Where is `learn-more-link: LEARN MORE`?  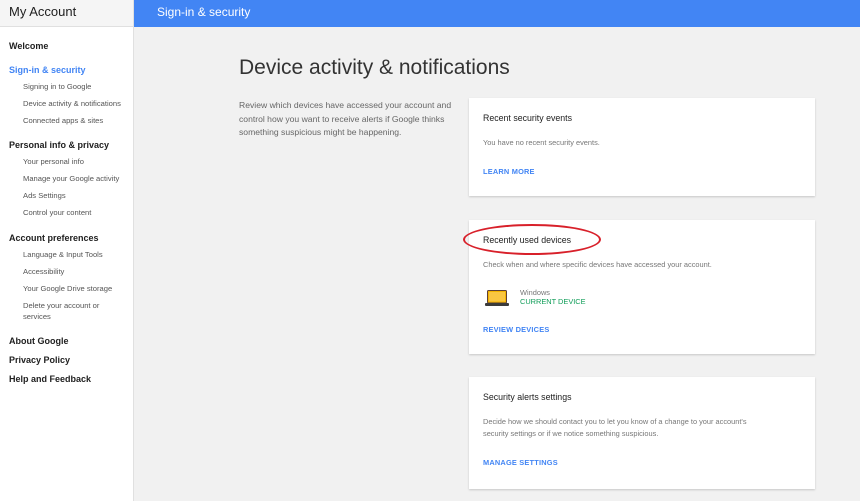
learn-more-link: LEARN MORE is located at coordinates (509, 171).